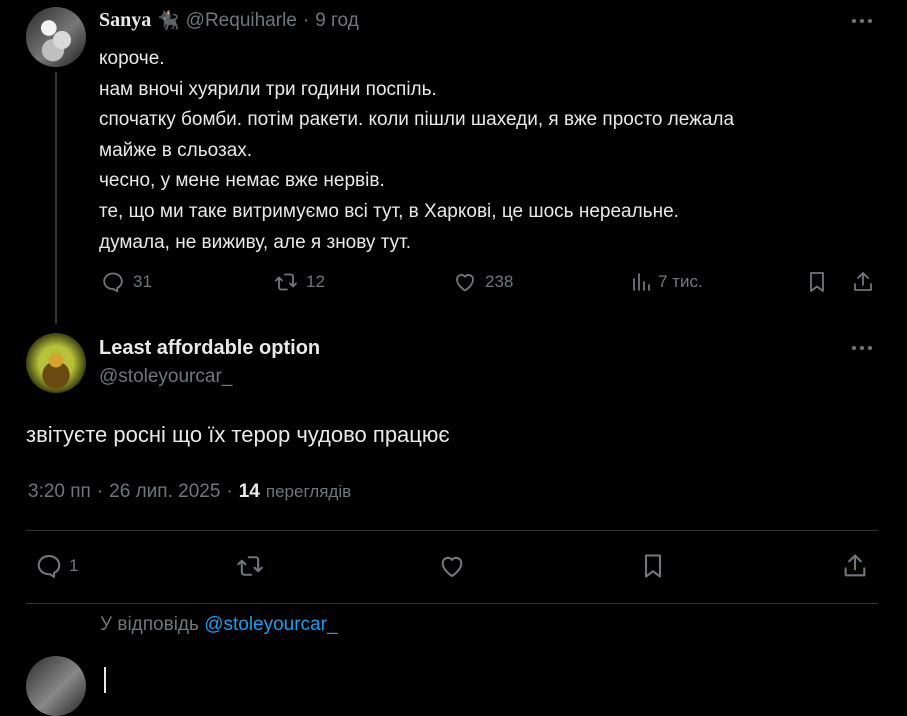 The width and height of the screenshot is (907, 716). What do you see at coordinates (337, 21) in the screenshot?
I see `timestamp: 9 год` at bounding box center [337, 21].